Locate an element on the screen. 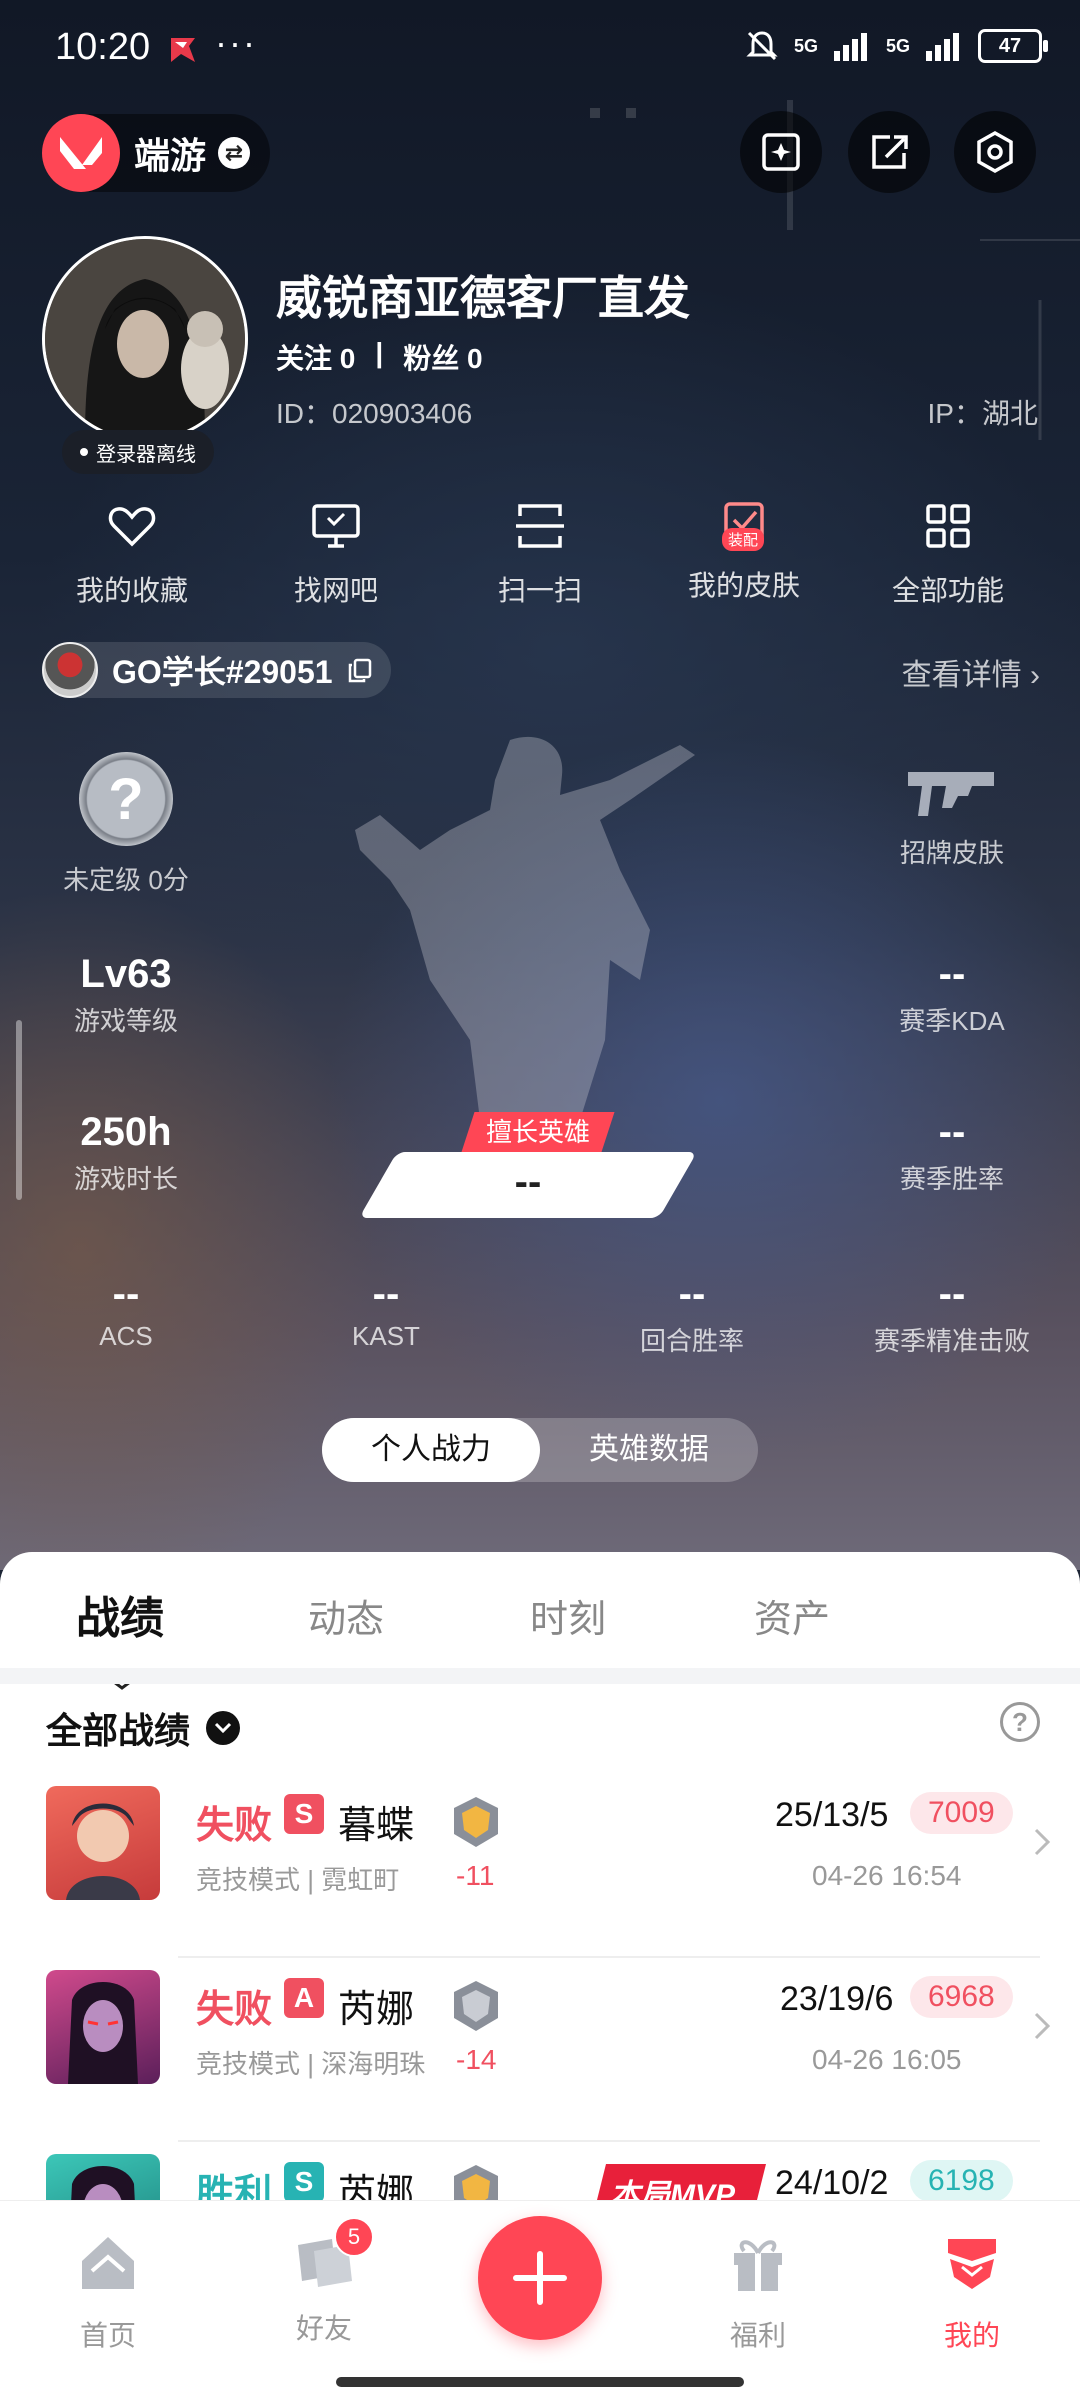  scroll-indicator is located at coordinates (19, 1110).